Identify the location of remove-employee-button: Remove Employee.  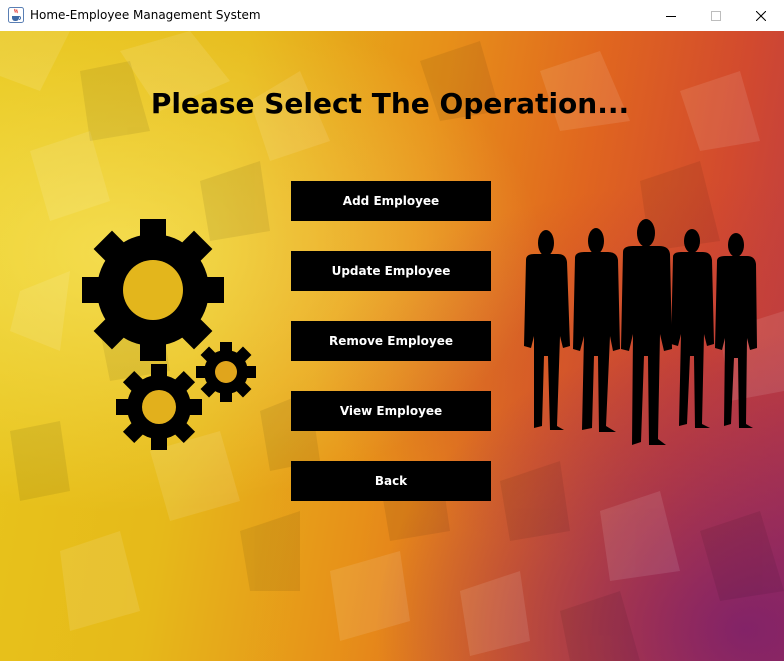
(391, 341).